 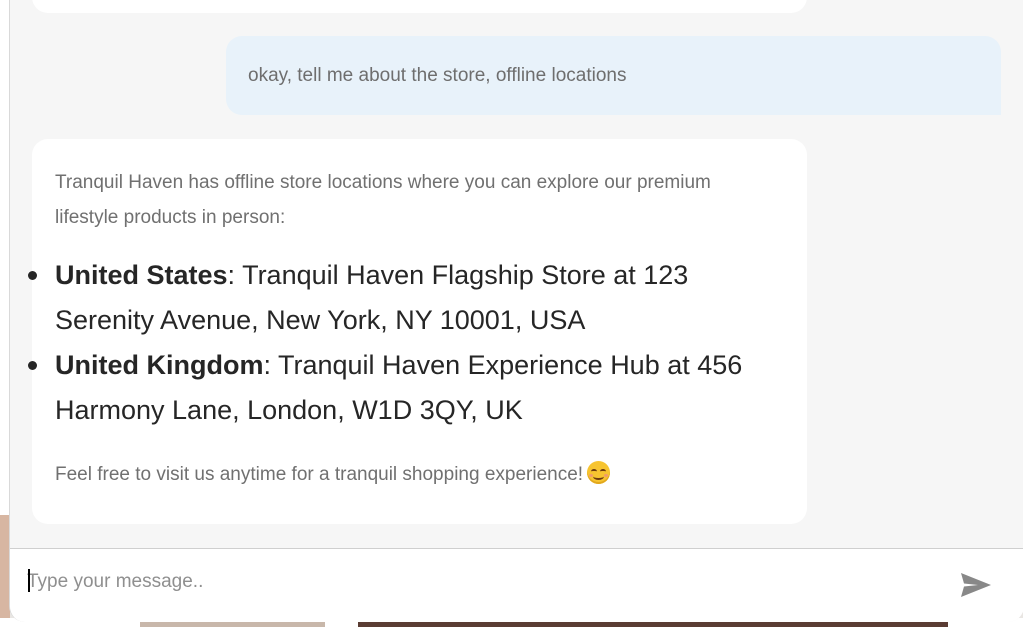 What do you see at coordinates (29, 580) in the screenshot?
I see `text-cursor` at bounding box center [29, 580].